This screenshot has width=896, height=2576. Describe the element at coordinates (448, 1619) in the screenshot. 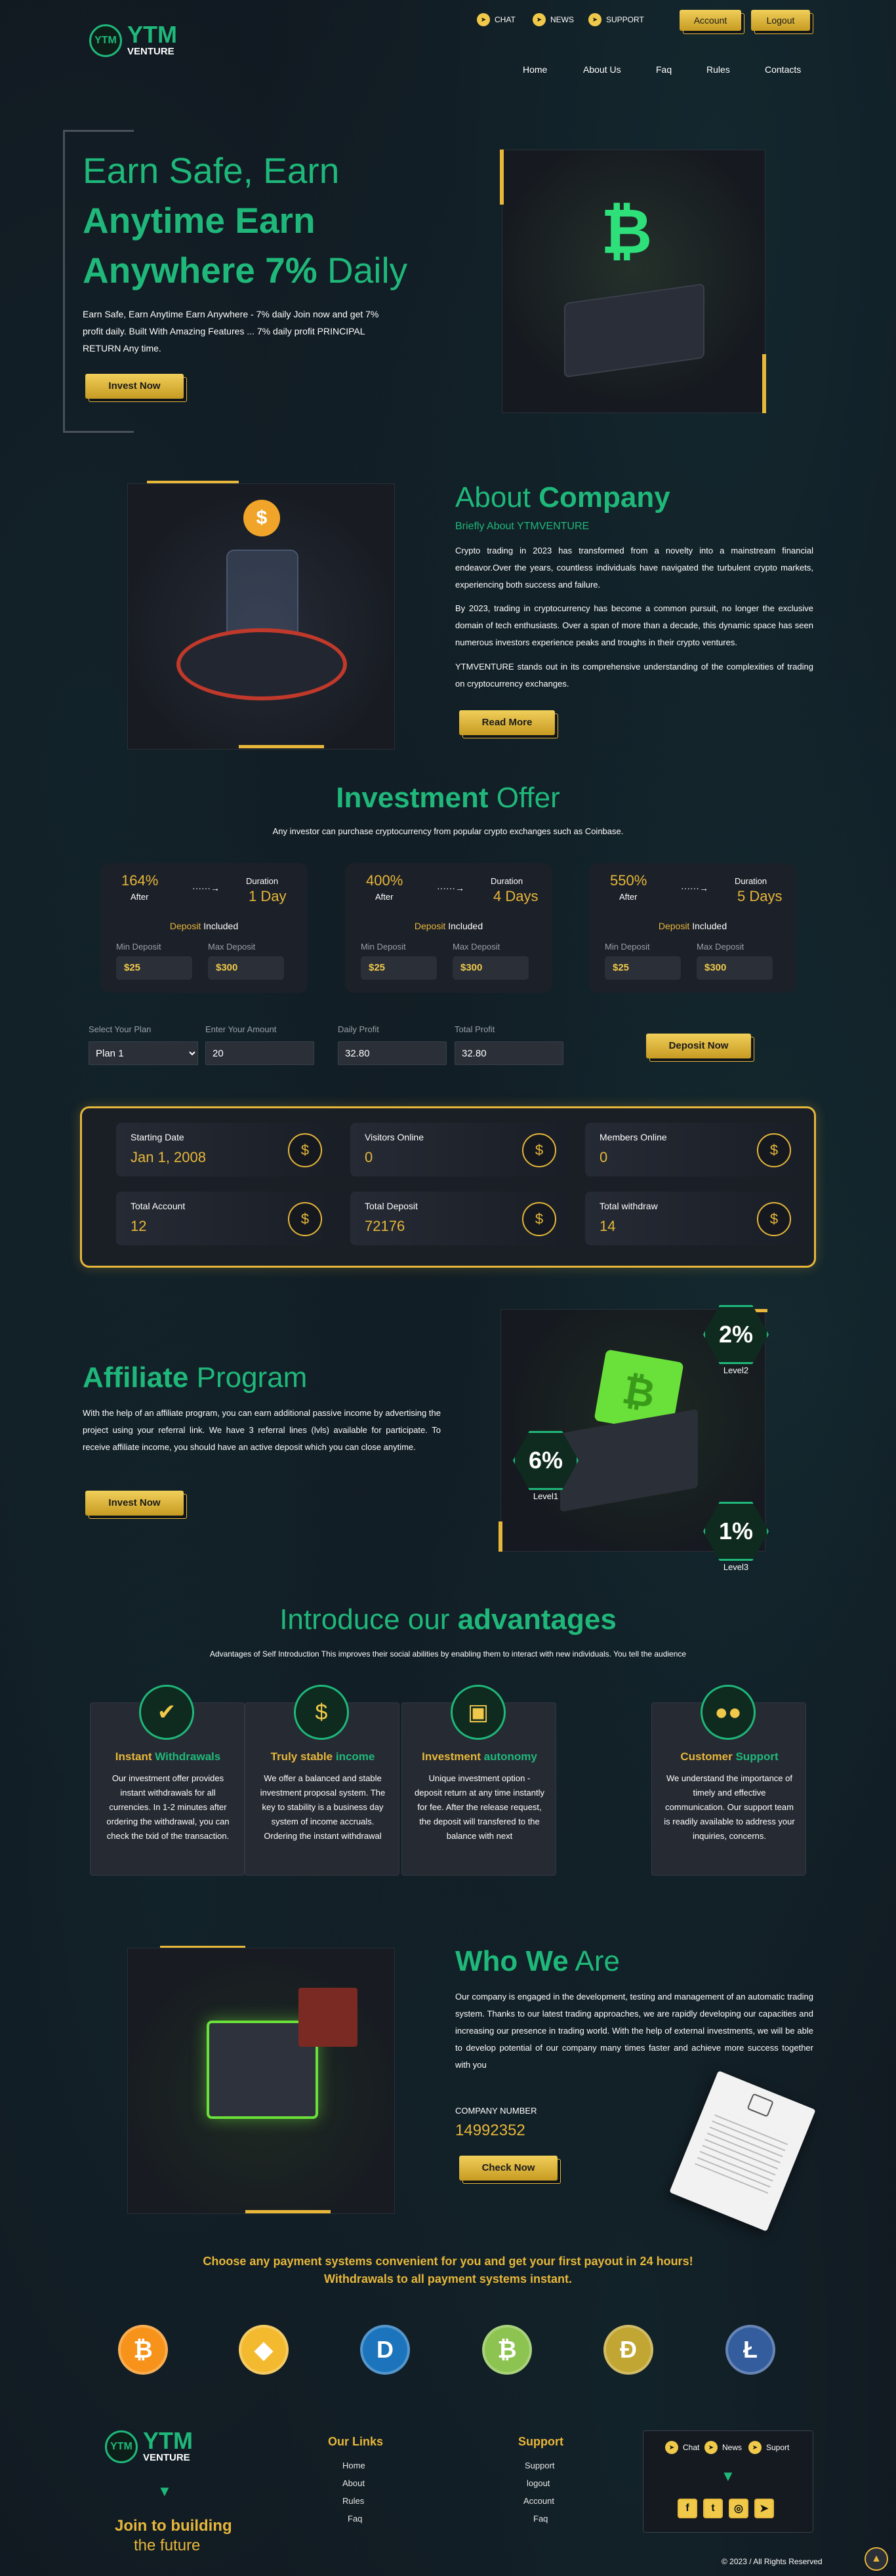

I see `advantages-title: Introduce our advantages` at that location.